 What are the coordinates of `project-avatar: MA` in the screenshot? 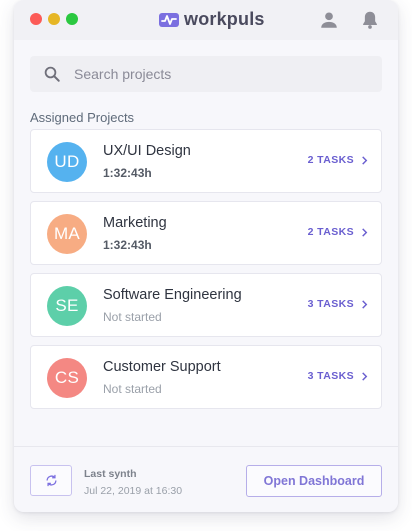 It's located at (67, 234).